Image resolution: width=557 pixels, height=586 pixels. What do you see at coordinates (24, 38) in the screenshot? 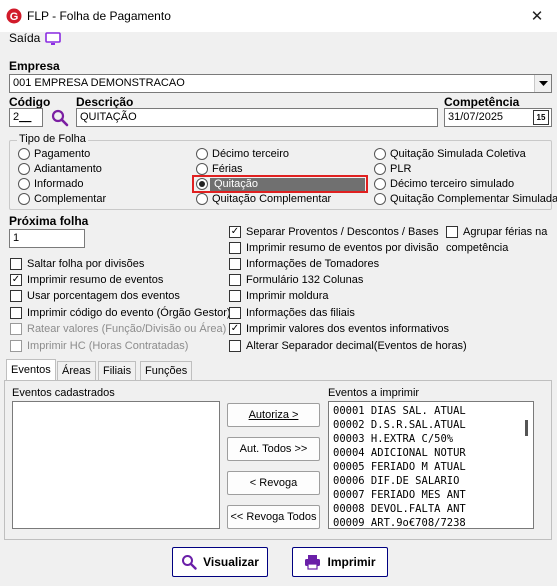
I see `menu-saida: Saída` at bounding box center [24, 38].